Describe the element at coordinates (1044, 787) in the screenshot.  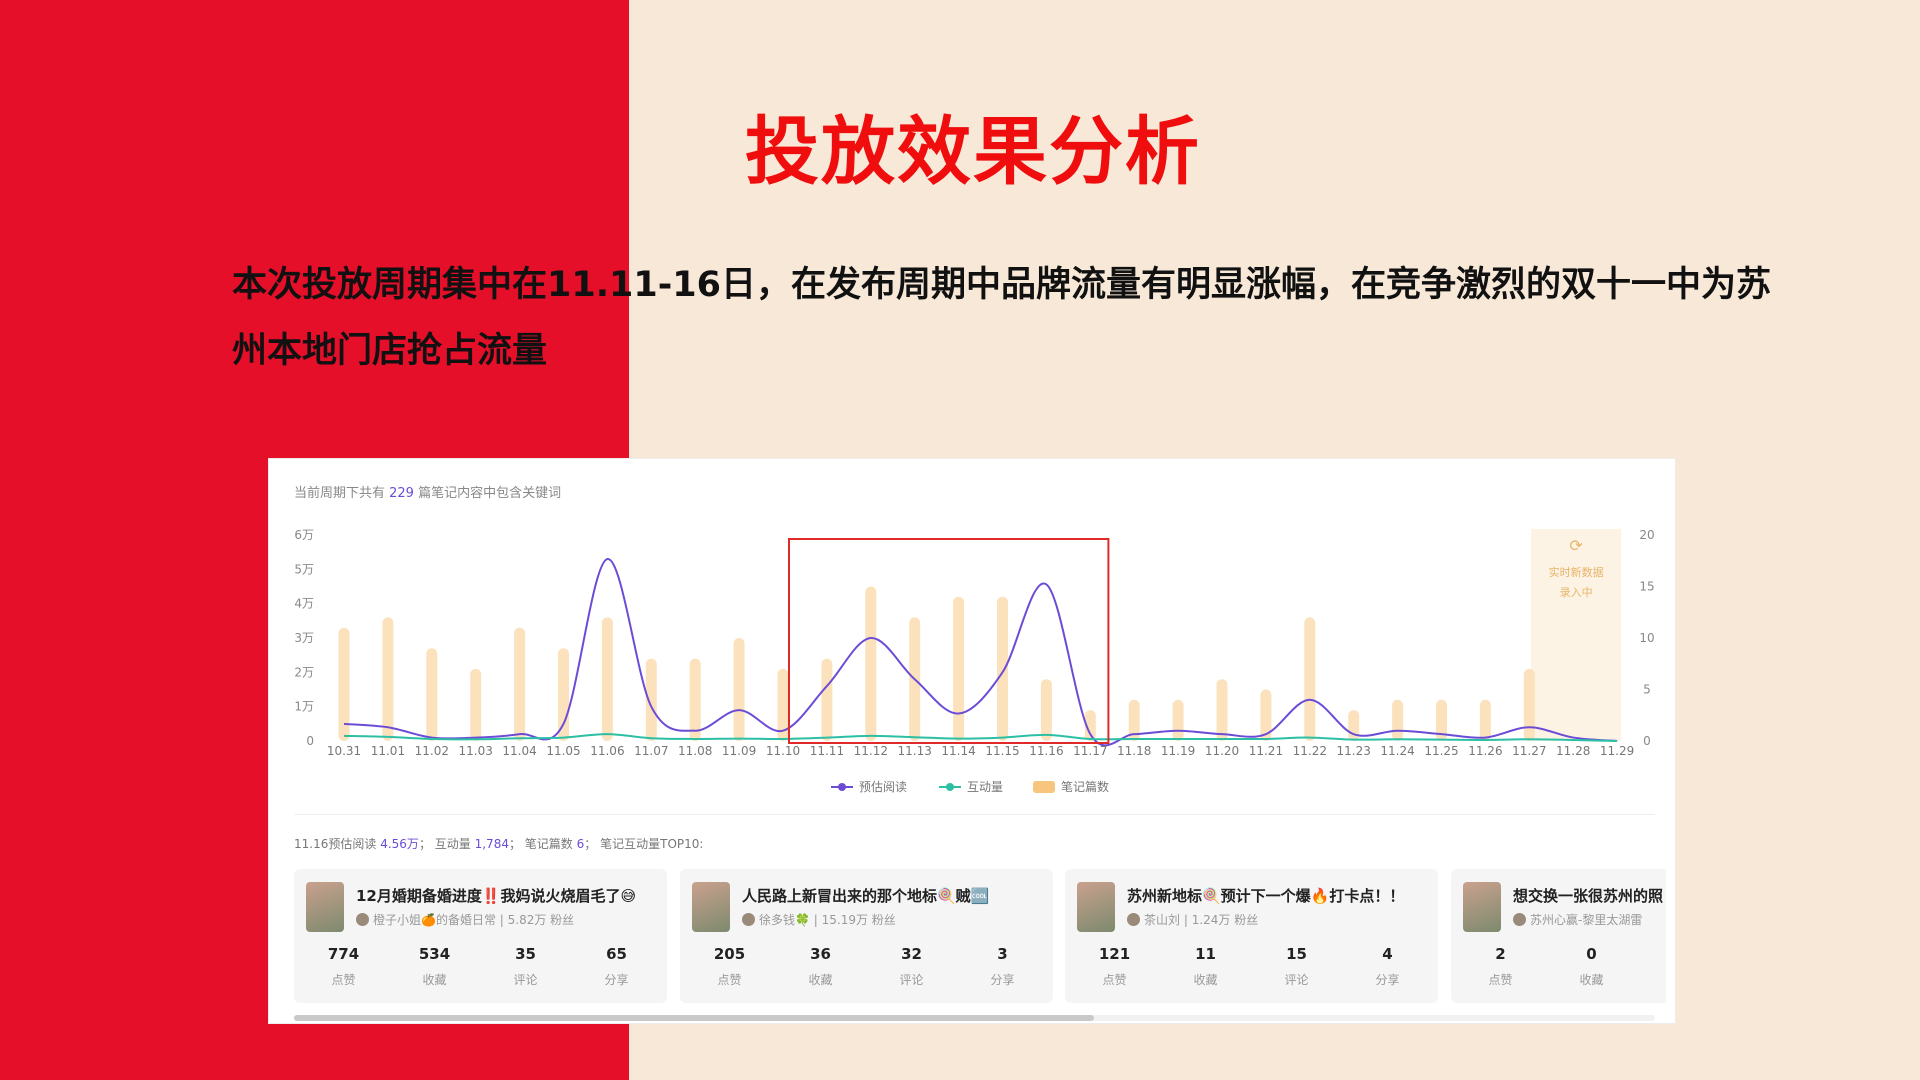
I see `legend-notes-swatch` at that location.